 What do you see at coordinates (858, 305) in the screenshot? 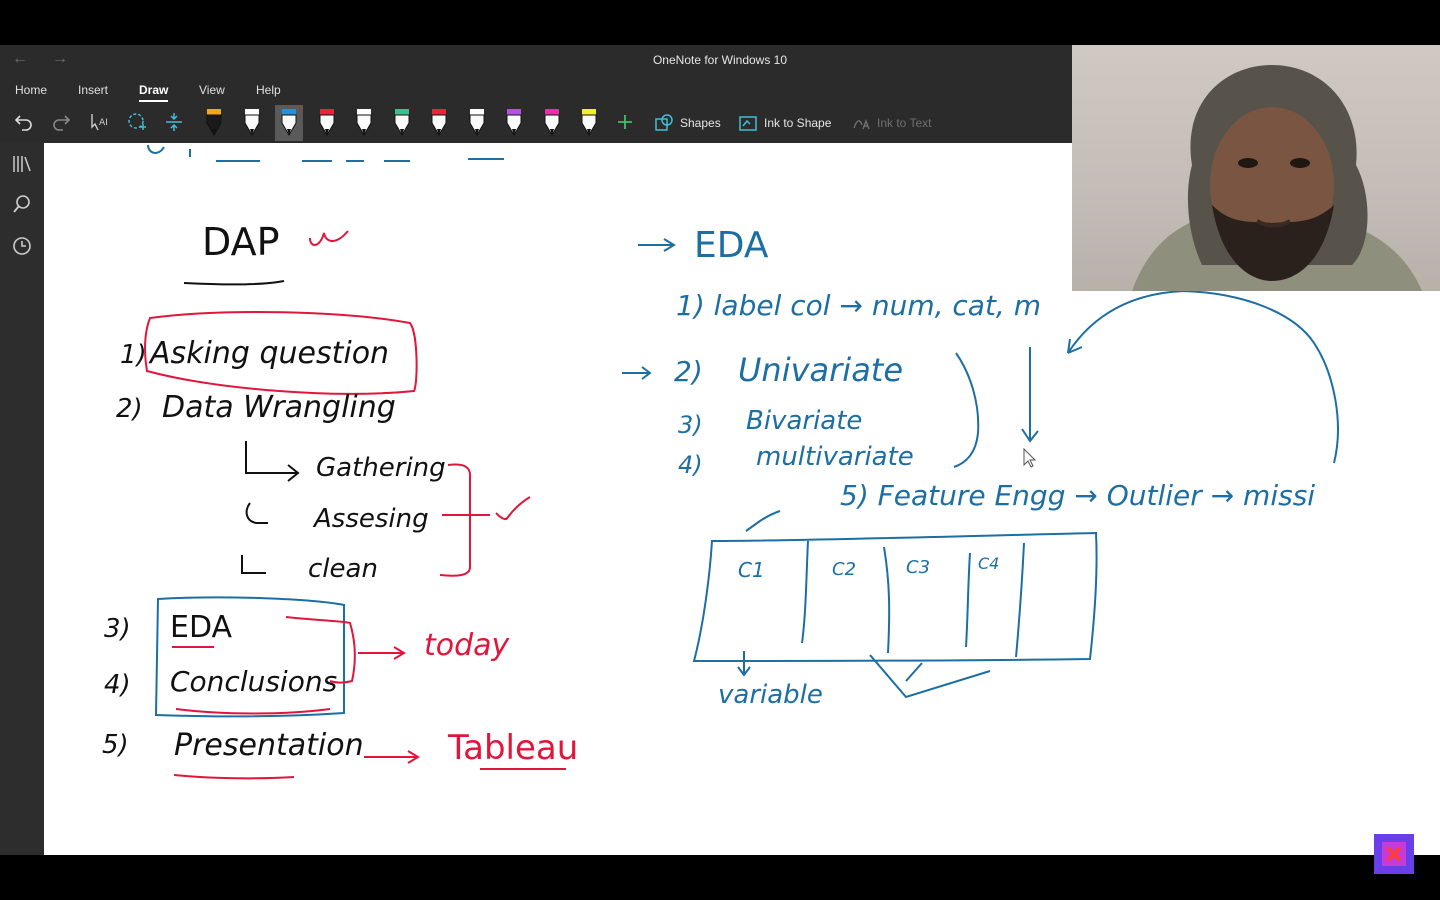
I see `eda-item1: 1) label col → num, cat, m` at bounding box center [858, 305].